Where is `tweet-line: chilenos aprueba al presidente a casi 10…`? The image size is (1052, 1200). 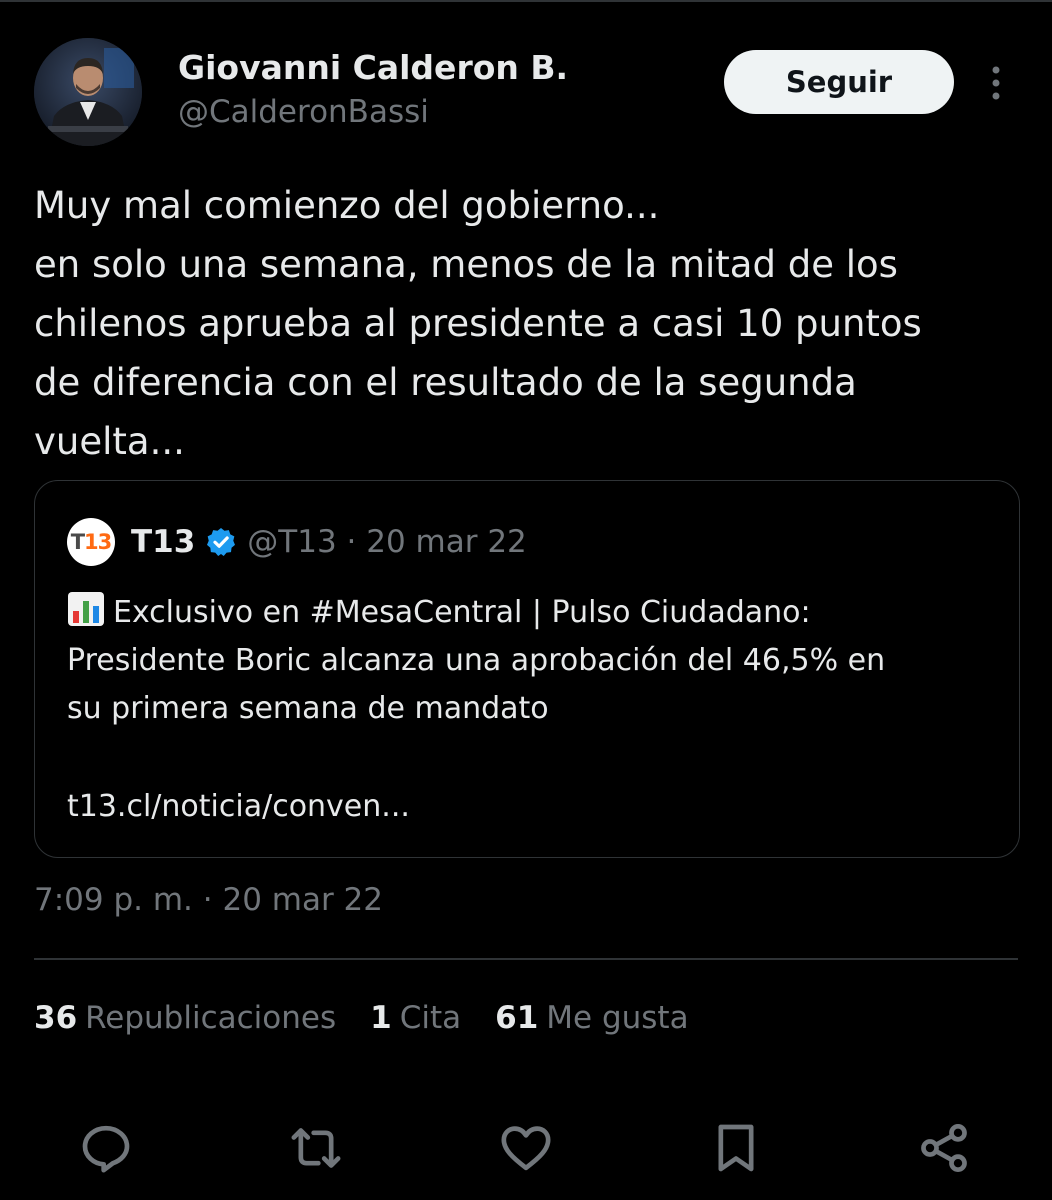
tweet-line: chilenos aprueba al presidente a casi 10… is located at coordinates (478, 323).